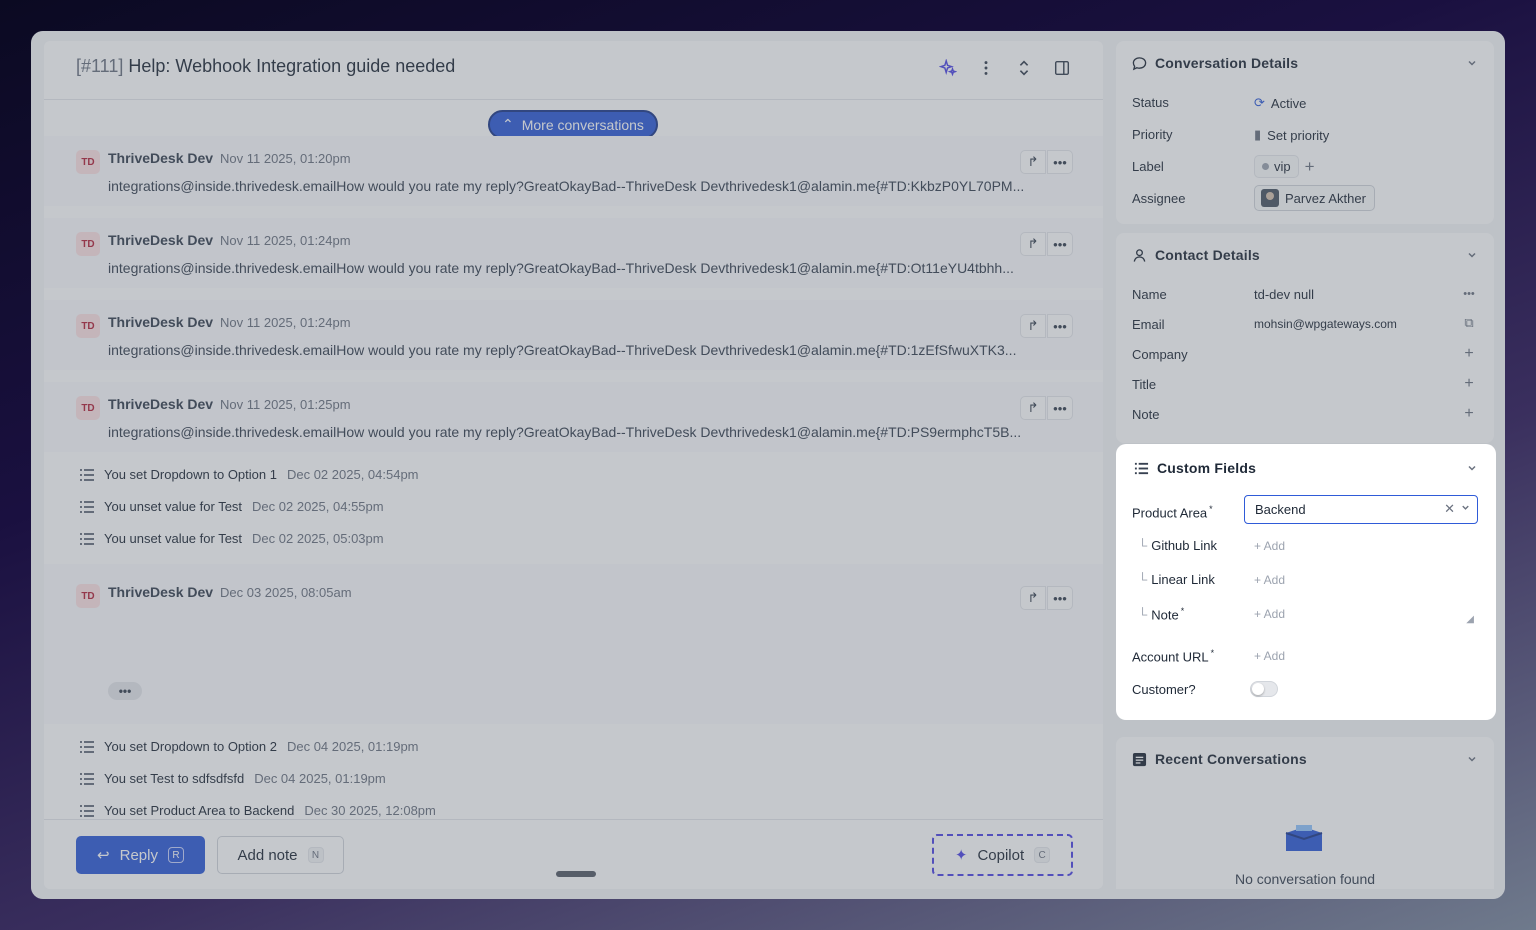  What do you see at coordinates (1258, 134) in the screenshot?
I see `bars-icon: ▮` at bounding box center [1258, 134].